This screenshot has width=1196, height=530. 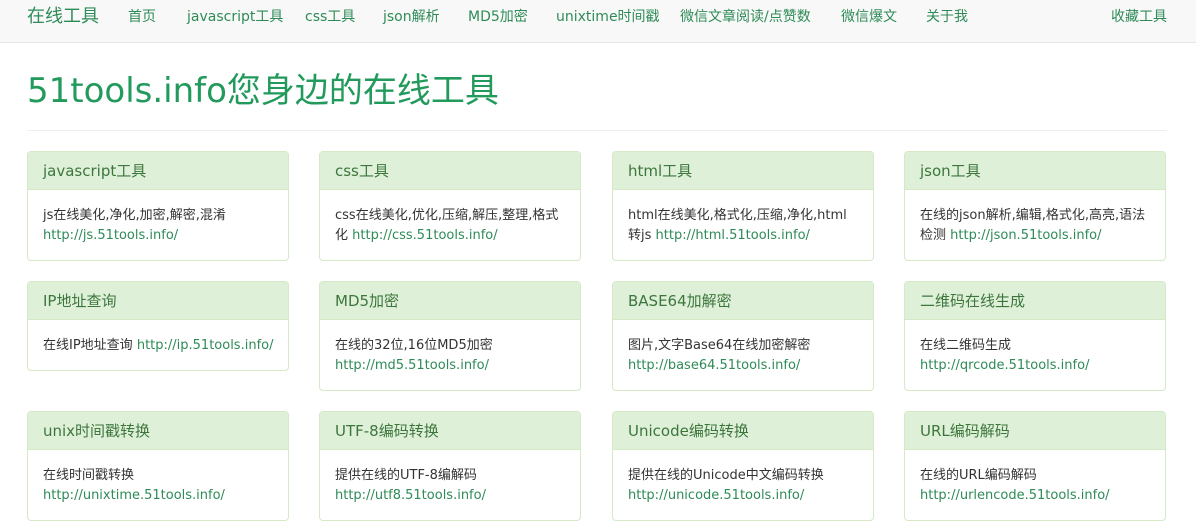 What do you see at coordinates (719, 345) in the screenshot?
I see `card-description: 图片,文字Base64在线加密解密` at bounding box center [719, 345].